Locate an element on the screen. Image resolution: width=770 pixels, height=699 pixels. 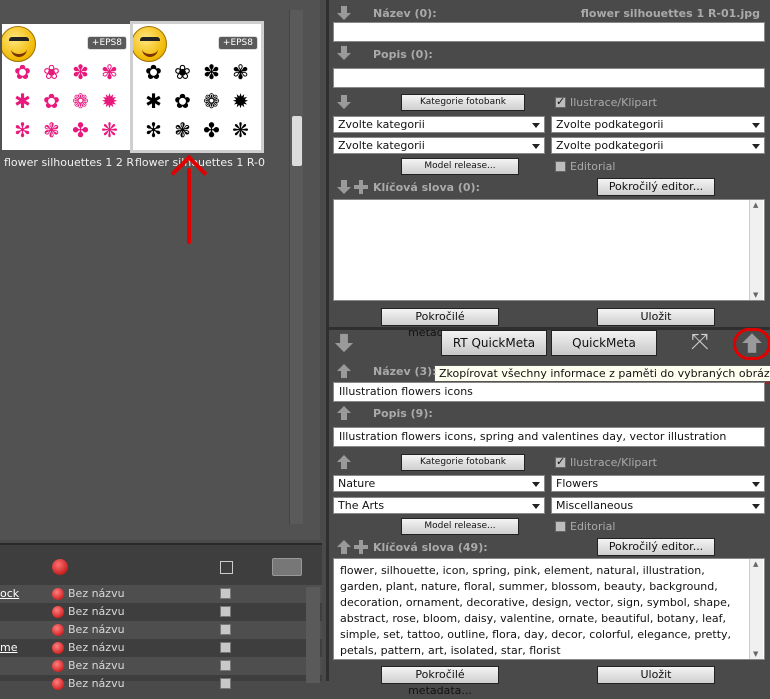
category-select-1: Zvolte kategorii is located at coordinates (439, 124).